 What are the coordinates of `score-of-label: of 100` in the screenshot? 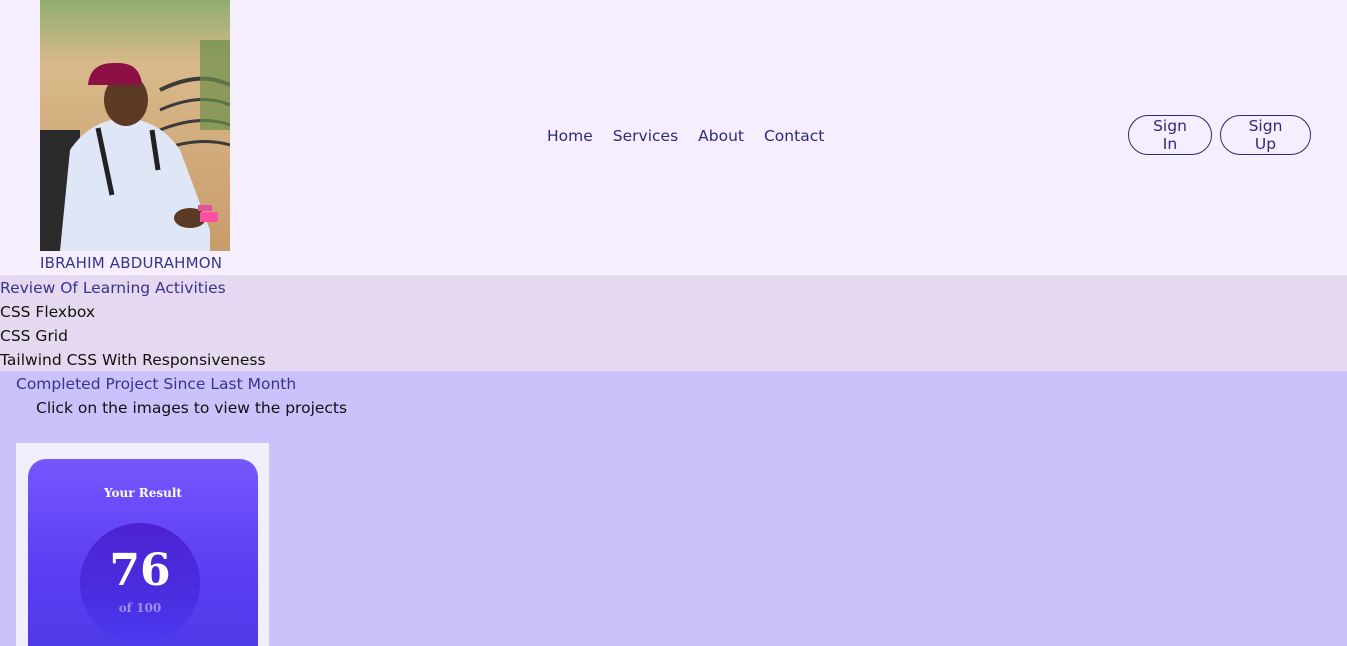 It's located at (140, 608).